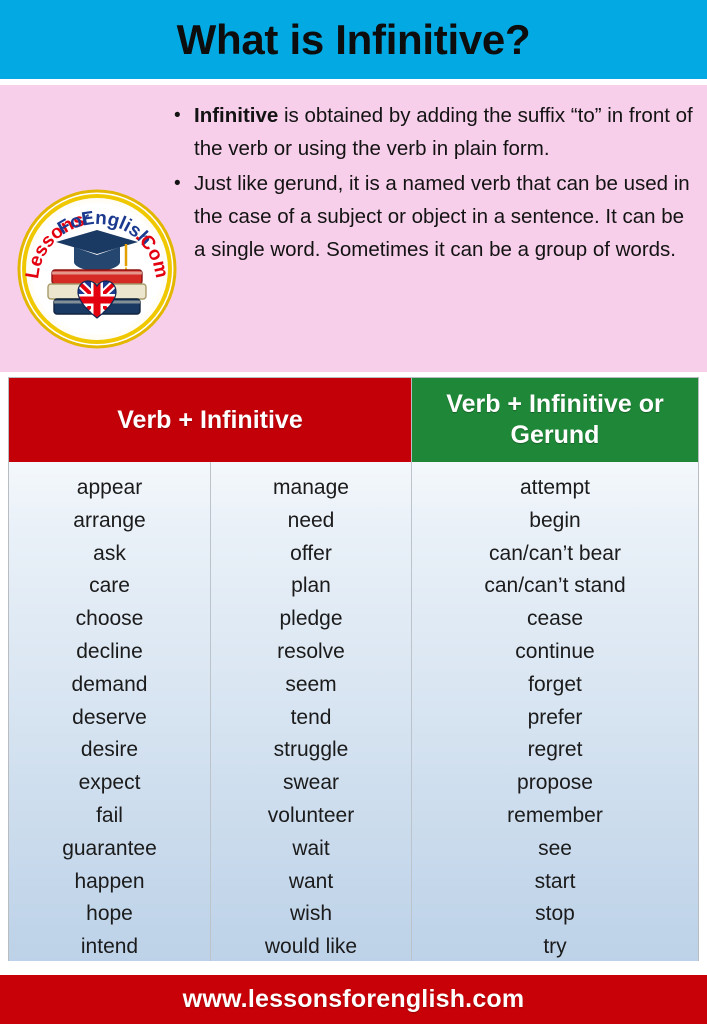 This screenshot has width=707, height=1024. What do you see at coordinates (555, 881) in the screenshot?
I see `verb-word: start` at bounding box center [555, 881].